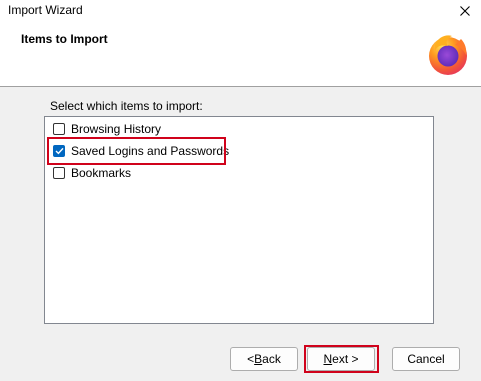 This screenshot has height=381, width=481. Describe the element at coordinates (59, 129) in the screenshot. I see `browsing-history-checkbox` at that location.